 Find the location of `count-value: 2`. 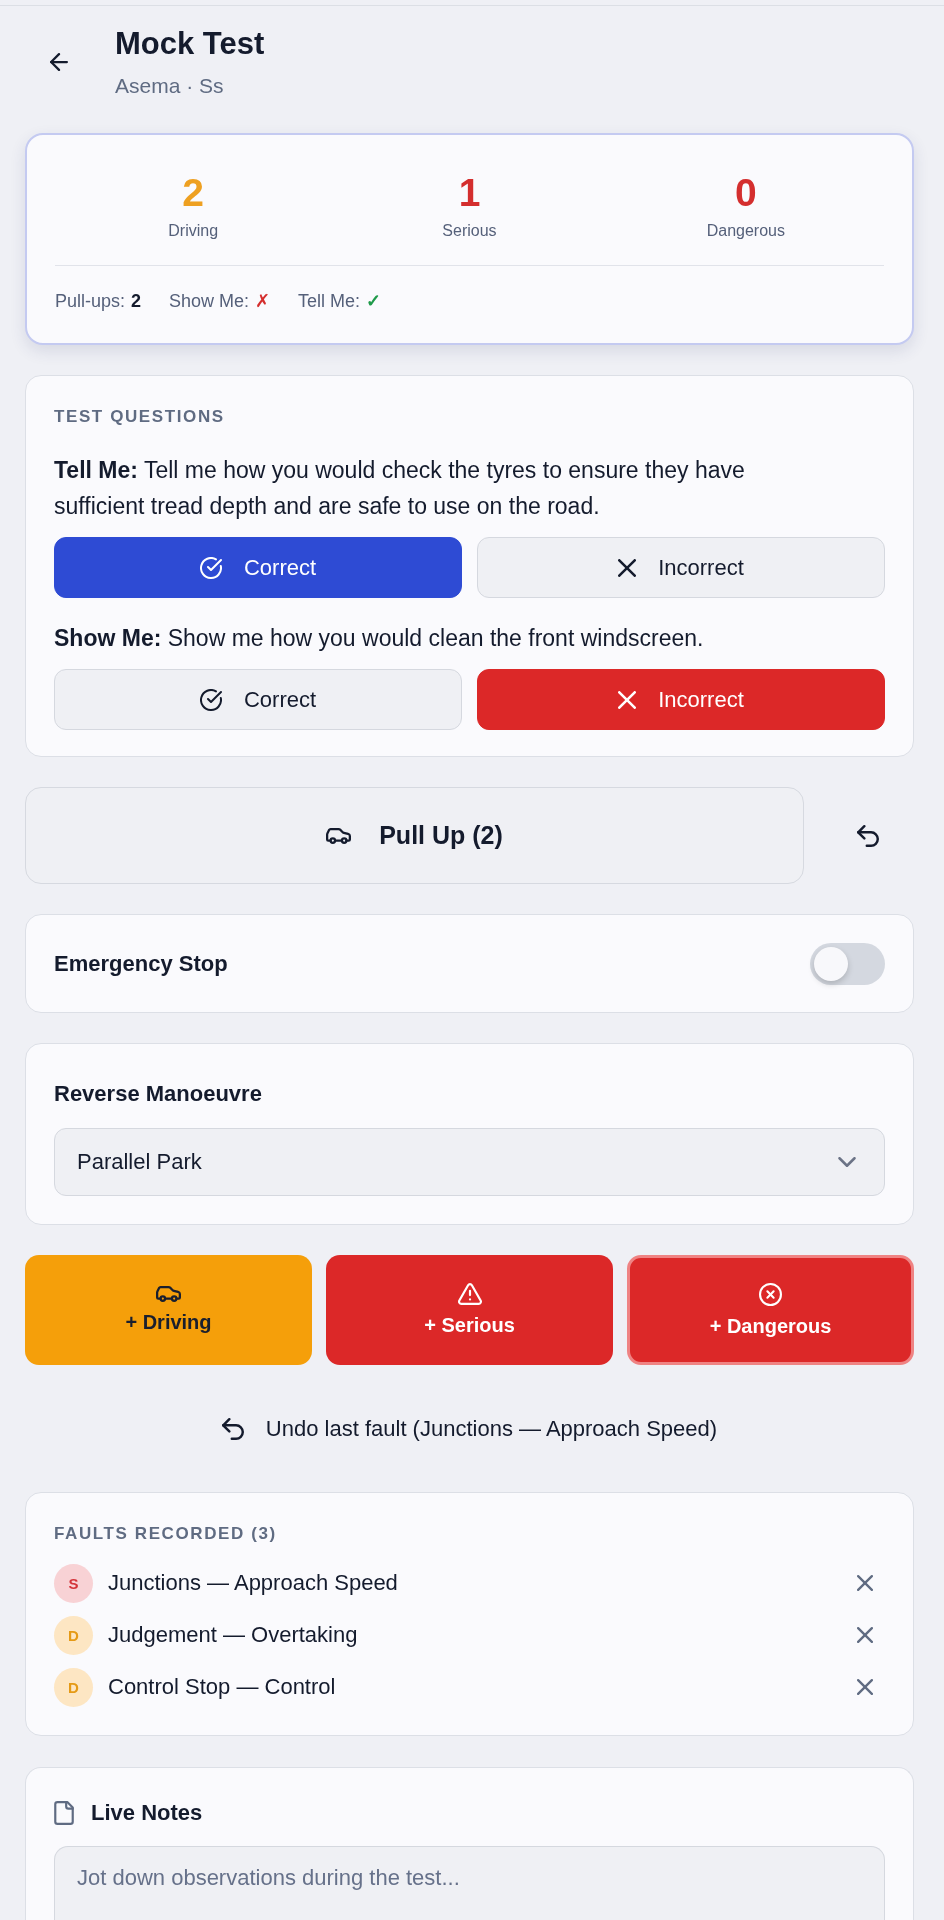

count-value: 2 is located at coordinates (193, 193).